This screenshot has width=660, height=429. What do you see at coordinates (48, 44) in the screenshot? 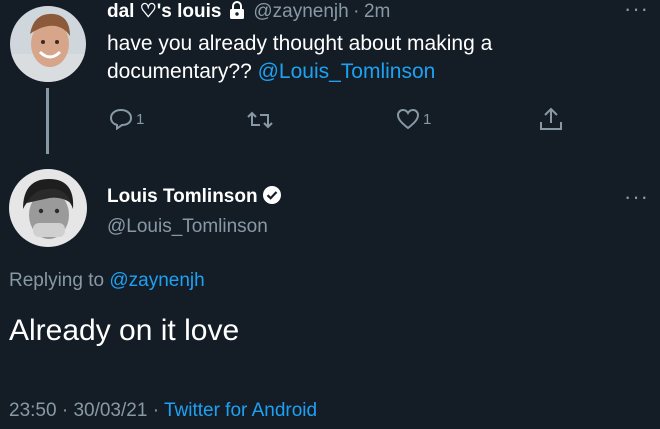
I see `avatar-zaynenjh` at bounding box center [48, 44].